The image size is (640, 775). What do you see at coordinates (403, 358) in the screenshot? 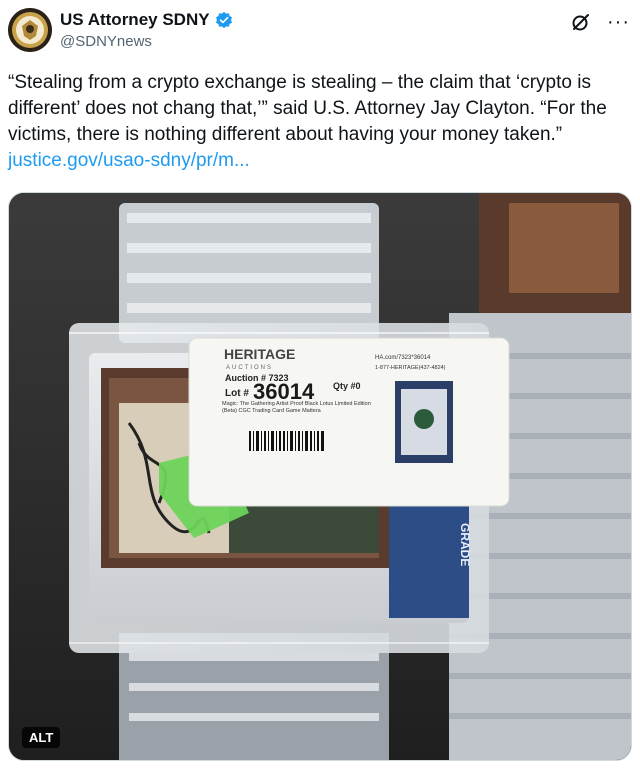
I see `label-url-1: HA.com/7323*36014` at bounding box center [403, 358].